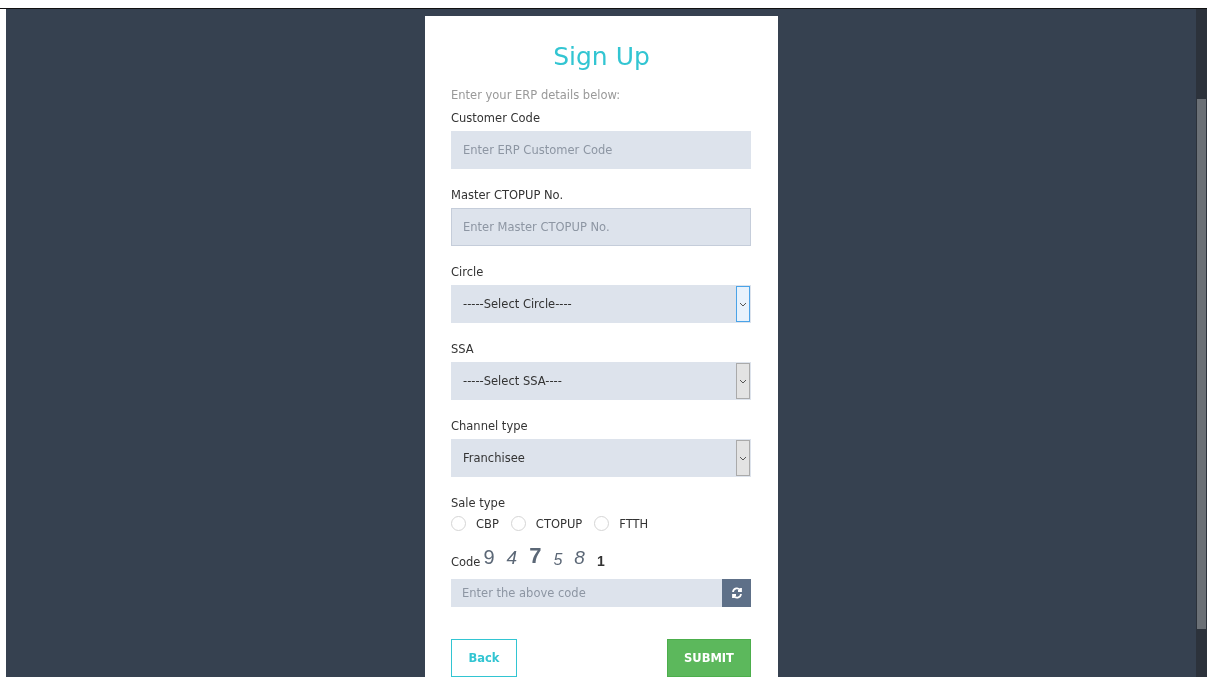 This screenshot has width=1207, height=677. Describe the element at coordinates (601, 227) in the screenshot. I see `input-field: Enter Master CTOPUP No.` at that location.